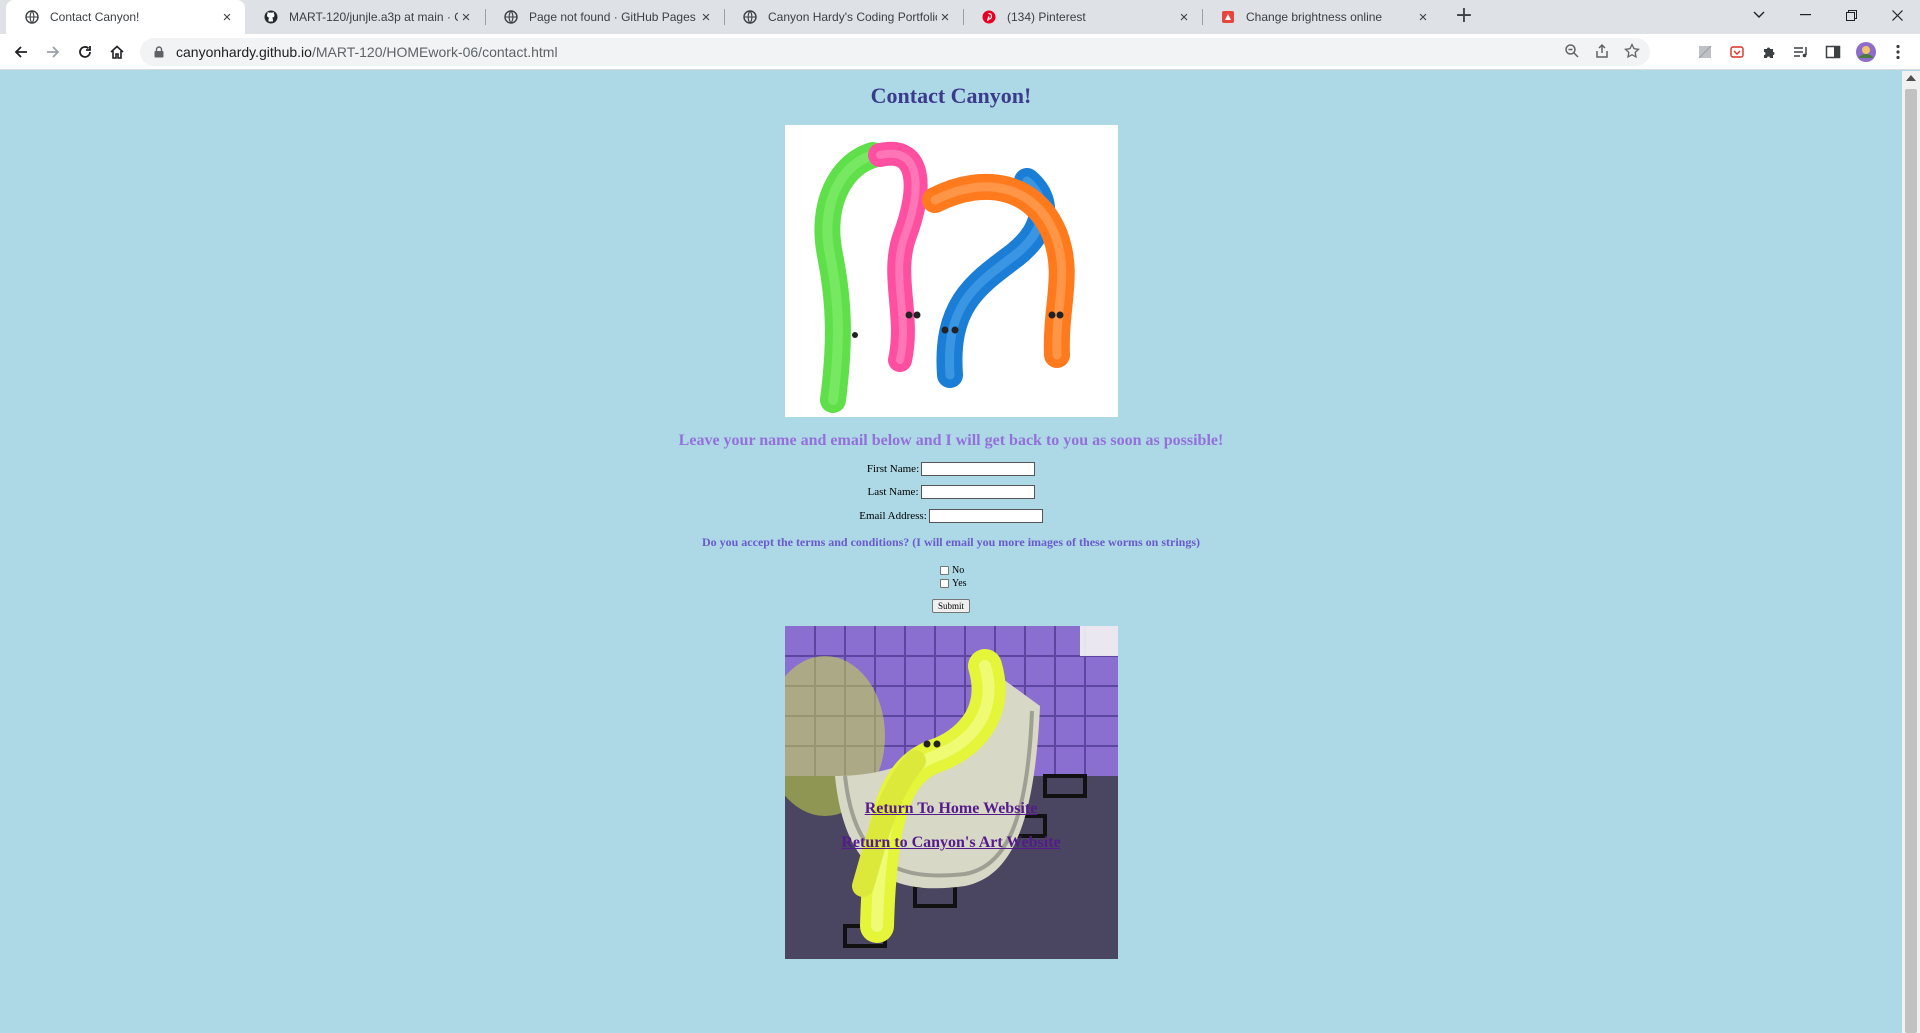  I want to click on page-title: Contact Canyon!, so click(951, 95).